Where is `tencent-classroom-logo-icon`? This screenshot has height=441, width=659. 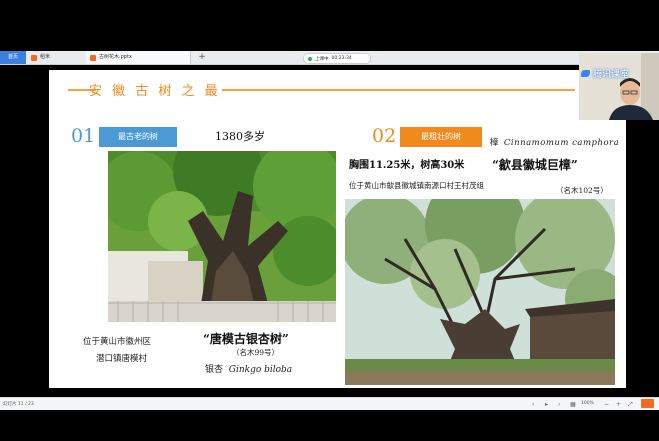
tencent-classroom-logo-icon is located at coordinates (585, 73).